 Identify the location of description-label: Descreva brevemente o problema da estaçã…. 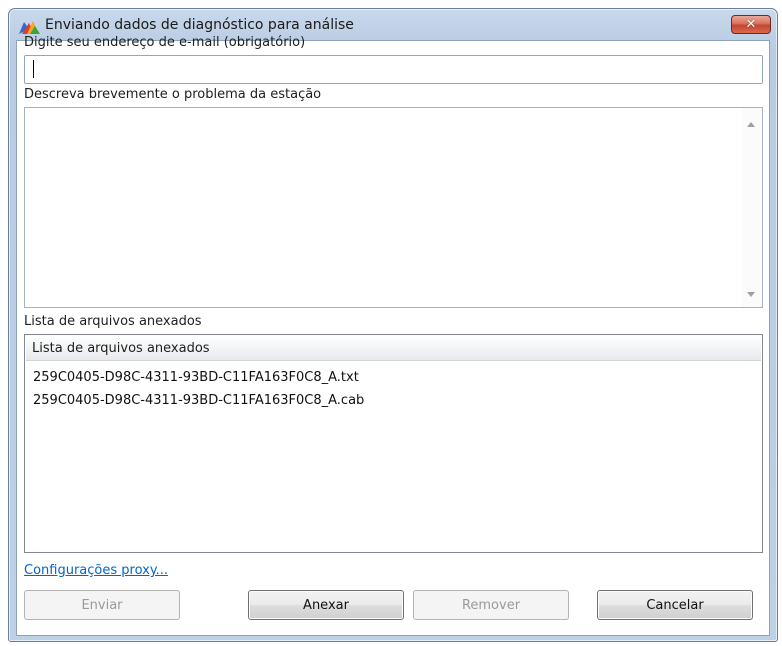
(173, 94).